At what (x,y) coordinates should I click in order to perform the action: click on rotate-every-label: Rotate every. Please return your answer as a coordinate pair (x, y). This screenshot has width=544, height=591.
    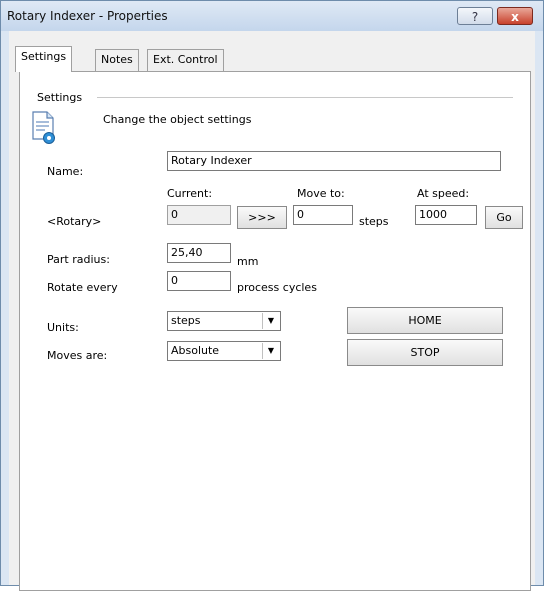
    Looking at the image, I should click on (82, 287).